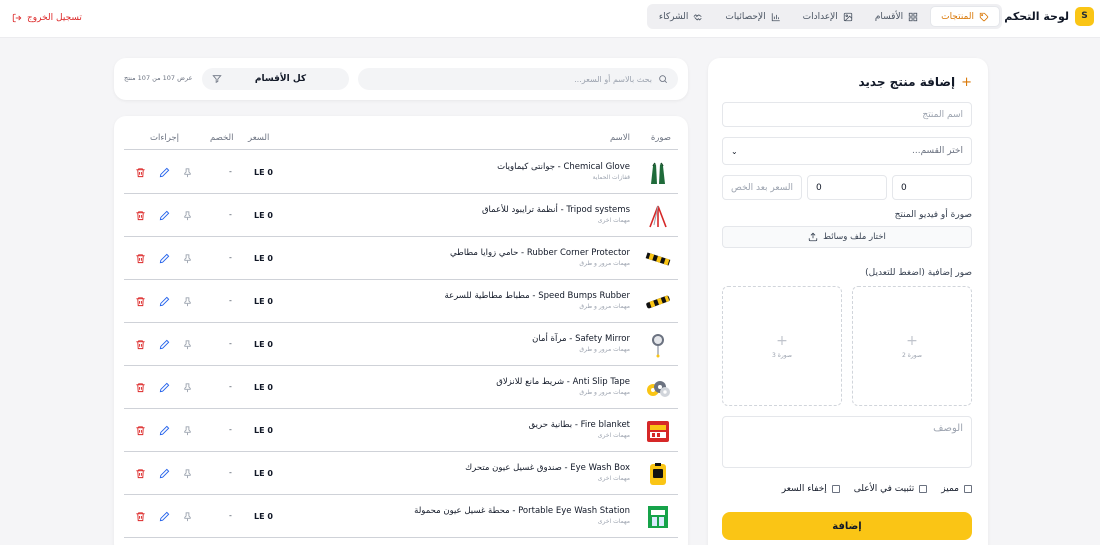 The height and width of the screenshot is (545, 1100). Describe the element at coordinates (847, 187) in the screenshot. I see `discount-input` at that location.